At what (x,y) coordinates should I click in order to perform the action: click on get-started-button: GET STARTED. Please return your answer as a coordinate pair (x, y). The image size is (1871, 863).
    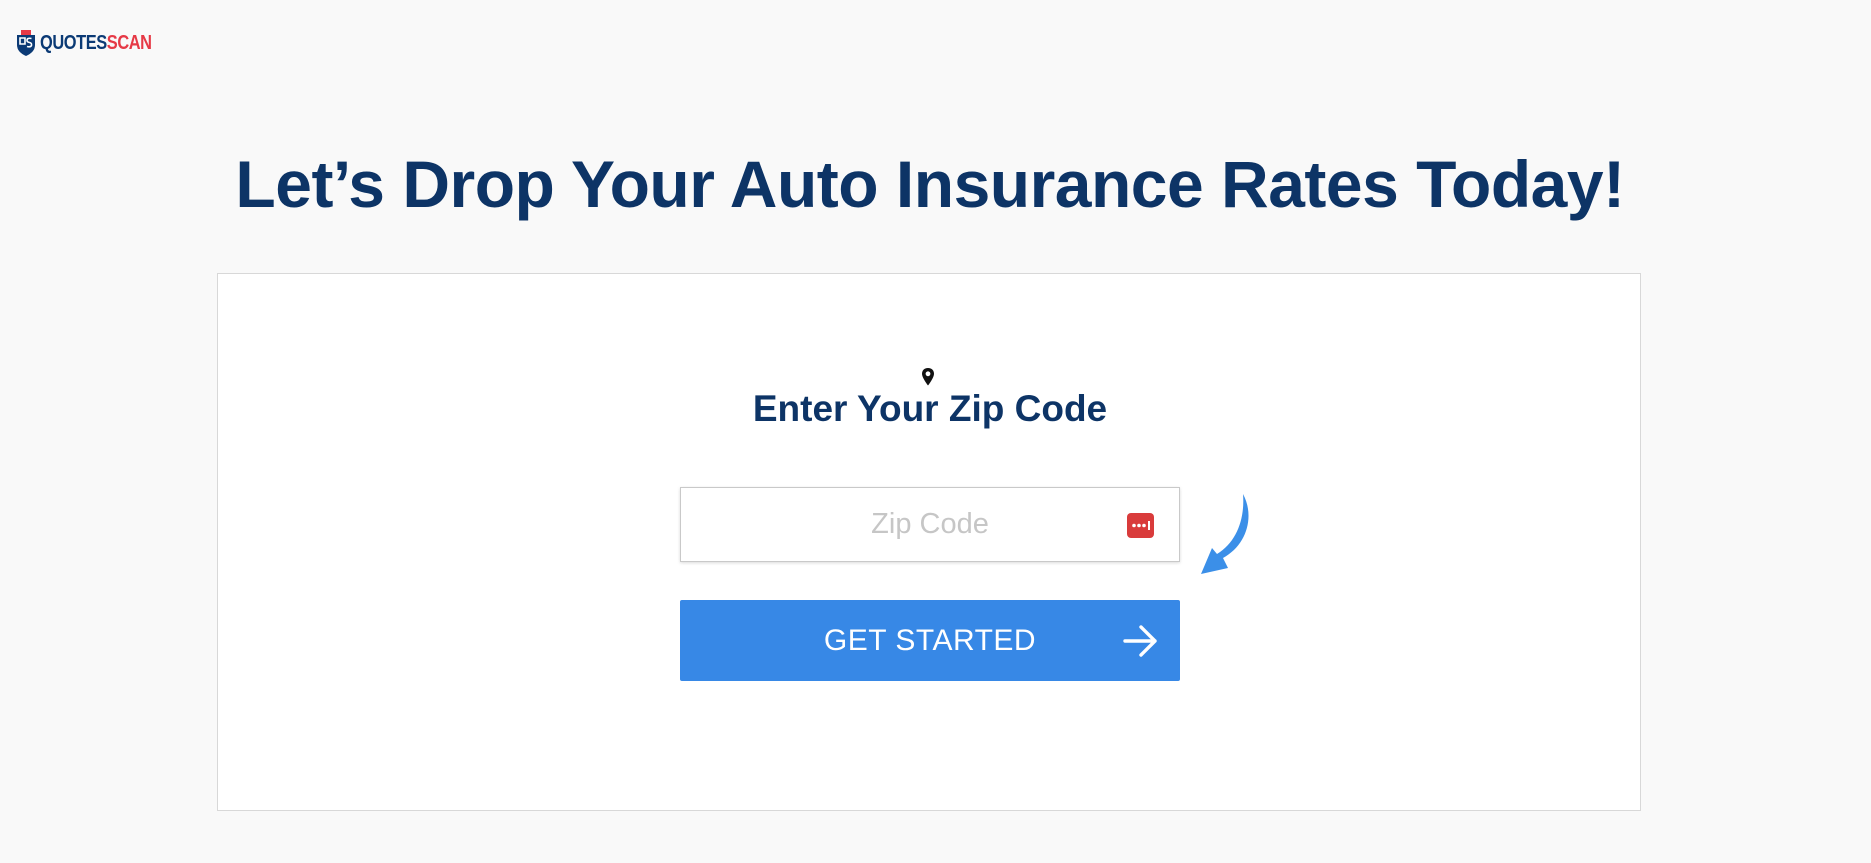
    Looking at the image, I should click on (930, 640).